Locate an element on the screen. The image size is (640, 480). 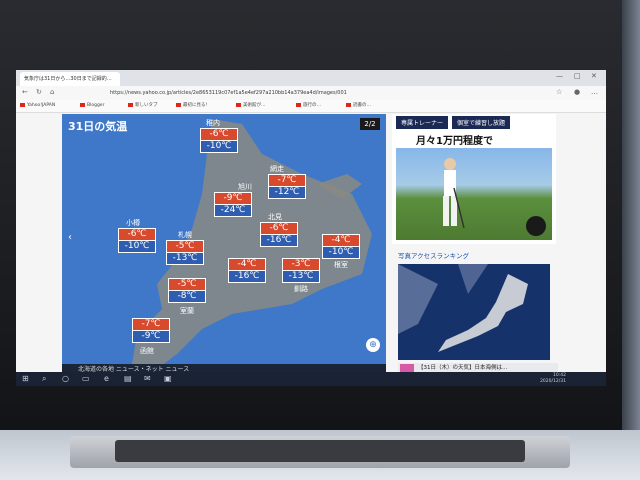
ranking-title: 写真アクセスランキング is located at coordinates (433, 255).